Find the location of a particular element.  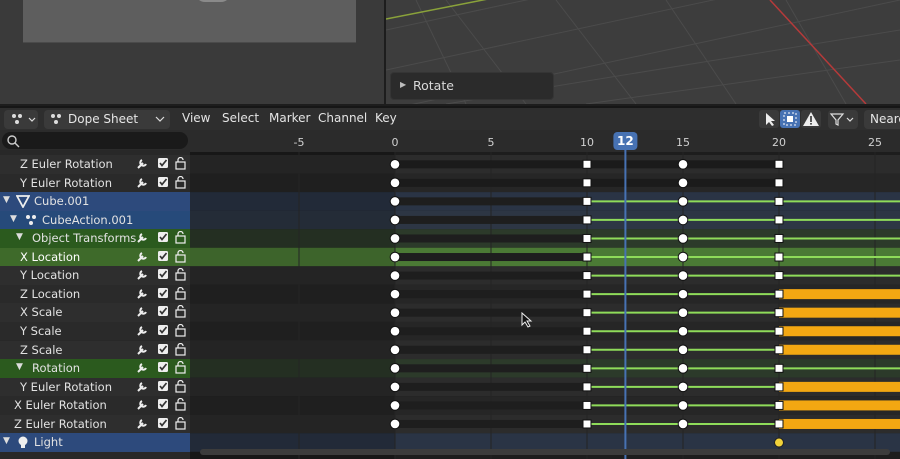

show-hidden-toggle is located at coordinates (790, 119).